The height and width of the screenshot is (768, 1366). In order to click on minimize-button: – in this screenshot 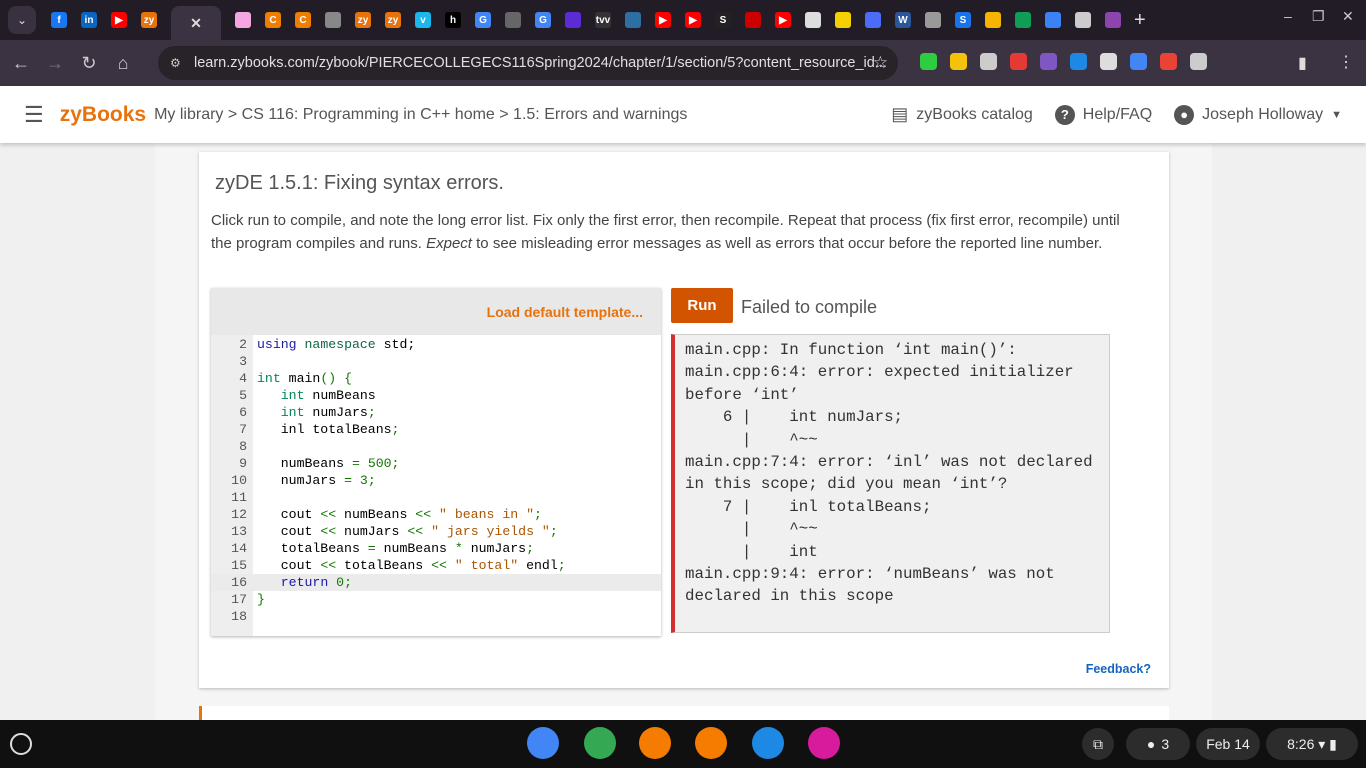, I will do `click(1288, 16)`.